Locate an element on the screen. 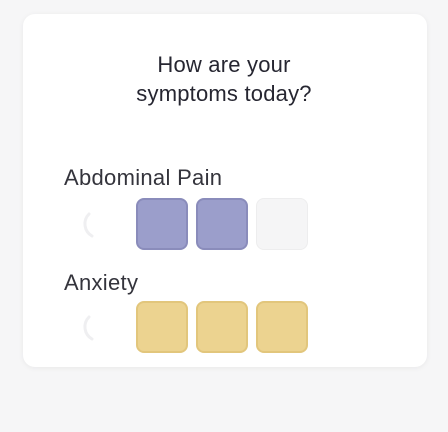  question-line-1: How are your is located at coordinates (224, 64).